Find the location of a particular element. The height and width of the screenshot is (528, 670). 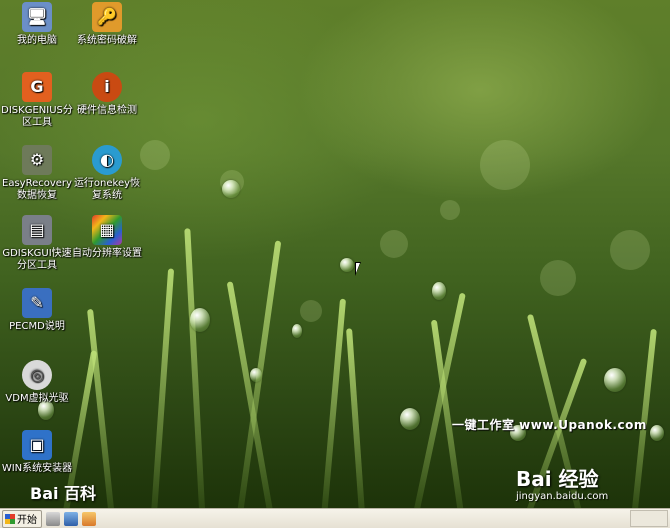

desktop-icon-label: DISKGENIUS分区工具 is located at coordinates (37, 116).